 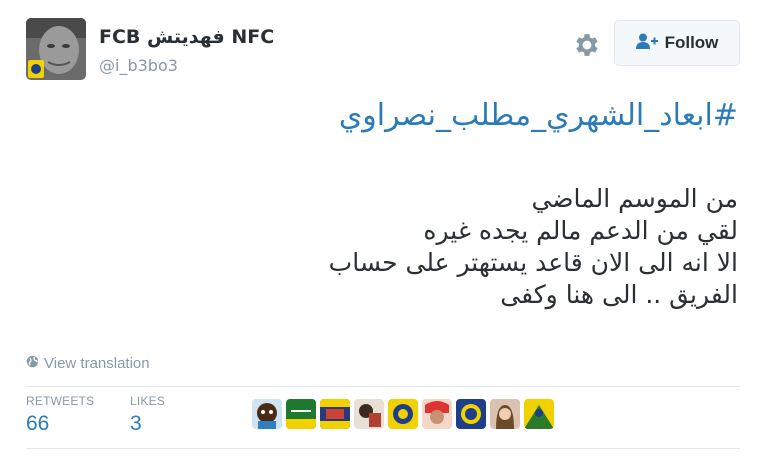 I want to click on likes-count: 3, so click(x=136, y=423).